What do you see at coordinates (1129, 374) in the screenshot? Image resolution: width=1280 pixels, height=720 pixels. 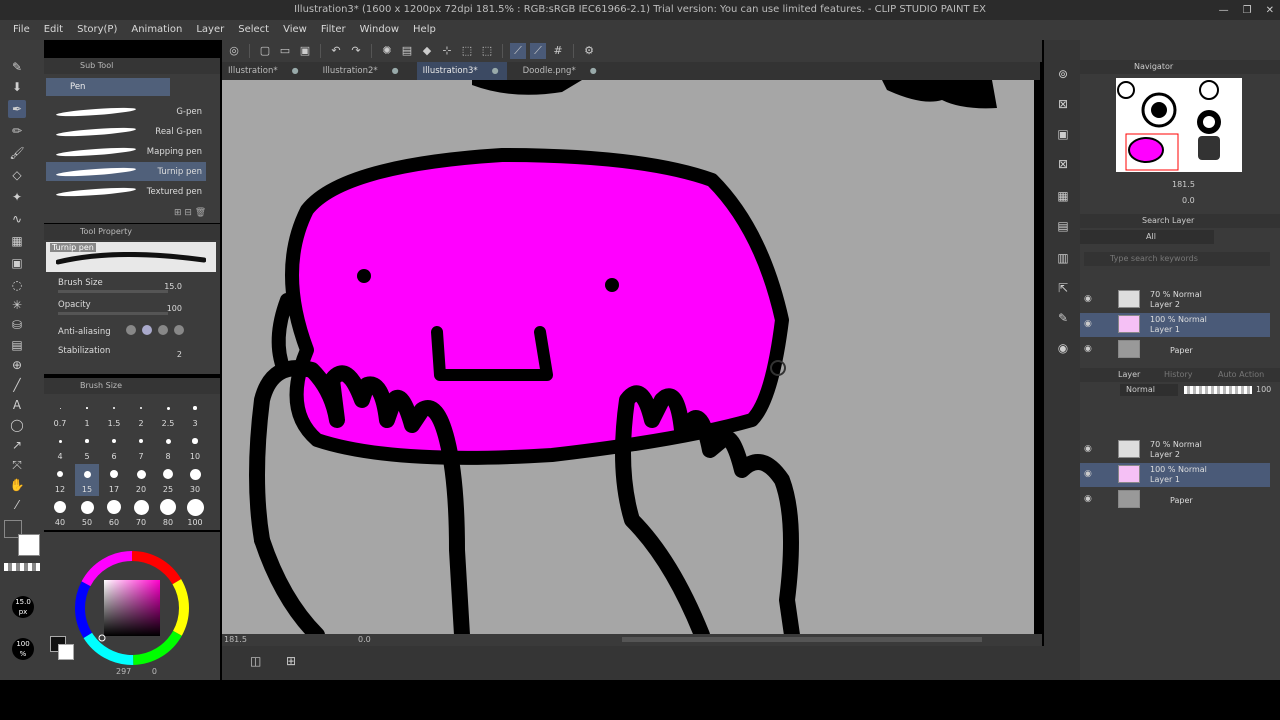 I see `tab-layer: Layer` at bounding box center [1129, 374].